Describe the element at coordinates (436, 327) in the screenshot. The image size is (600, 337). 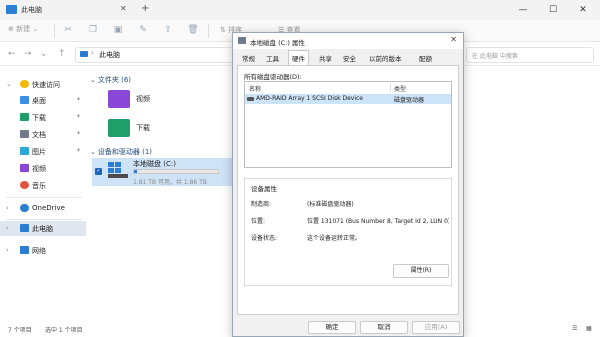
I see `apply-button: 应用(A)` at that location.